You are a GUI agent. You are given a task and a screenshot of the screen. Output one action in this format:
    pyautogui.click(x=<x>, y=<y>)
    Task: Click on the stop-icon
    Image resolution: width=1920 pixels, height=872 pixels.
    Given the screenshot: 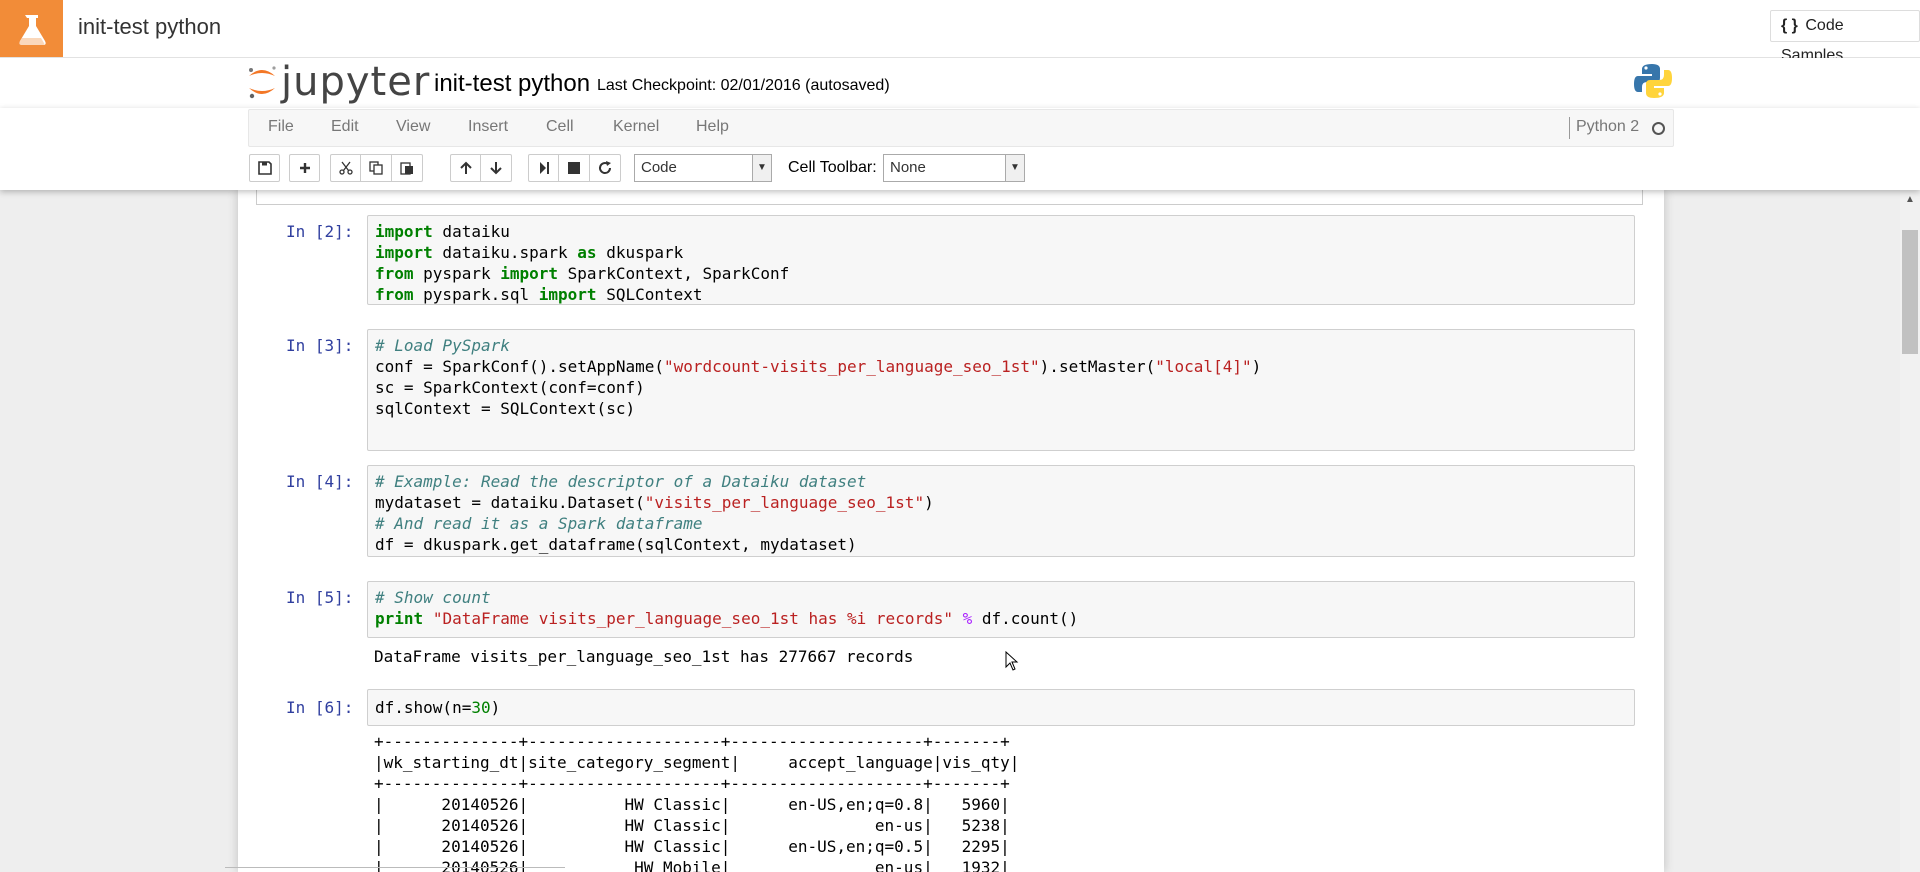 What is the action you would take?
    pyautogui.click(x=574, y=168)
    